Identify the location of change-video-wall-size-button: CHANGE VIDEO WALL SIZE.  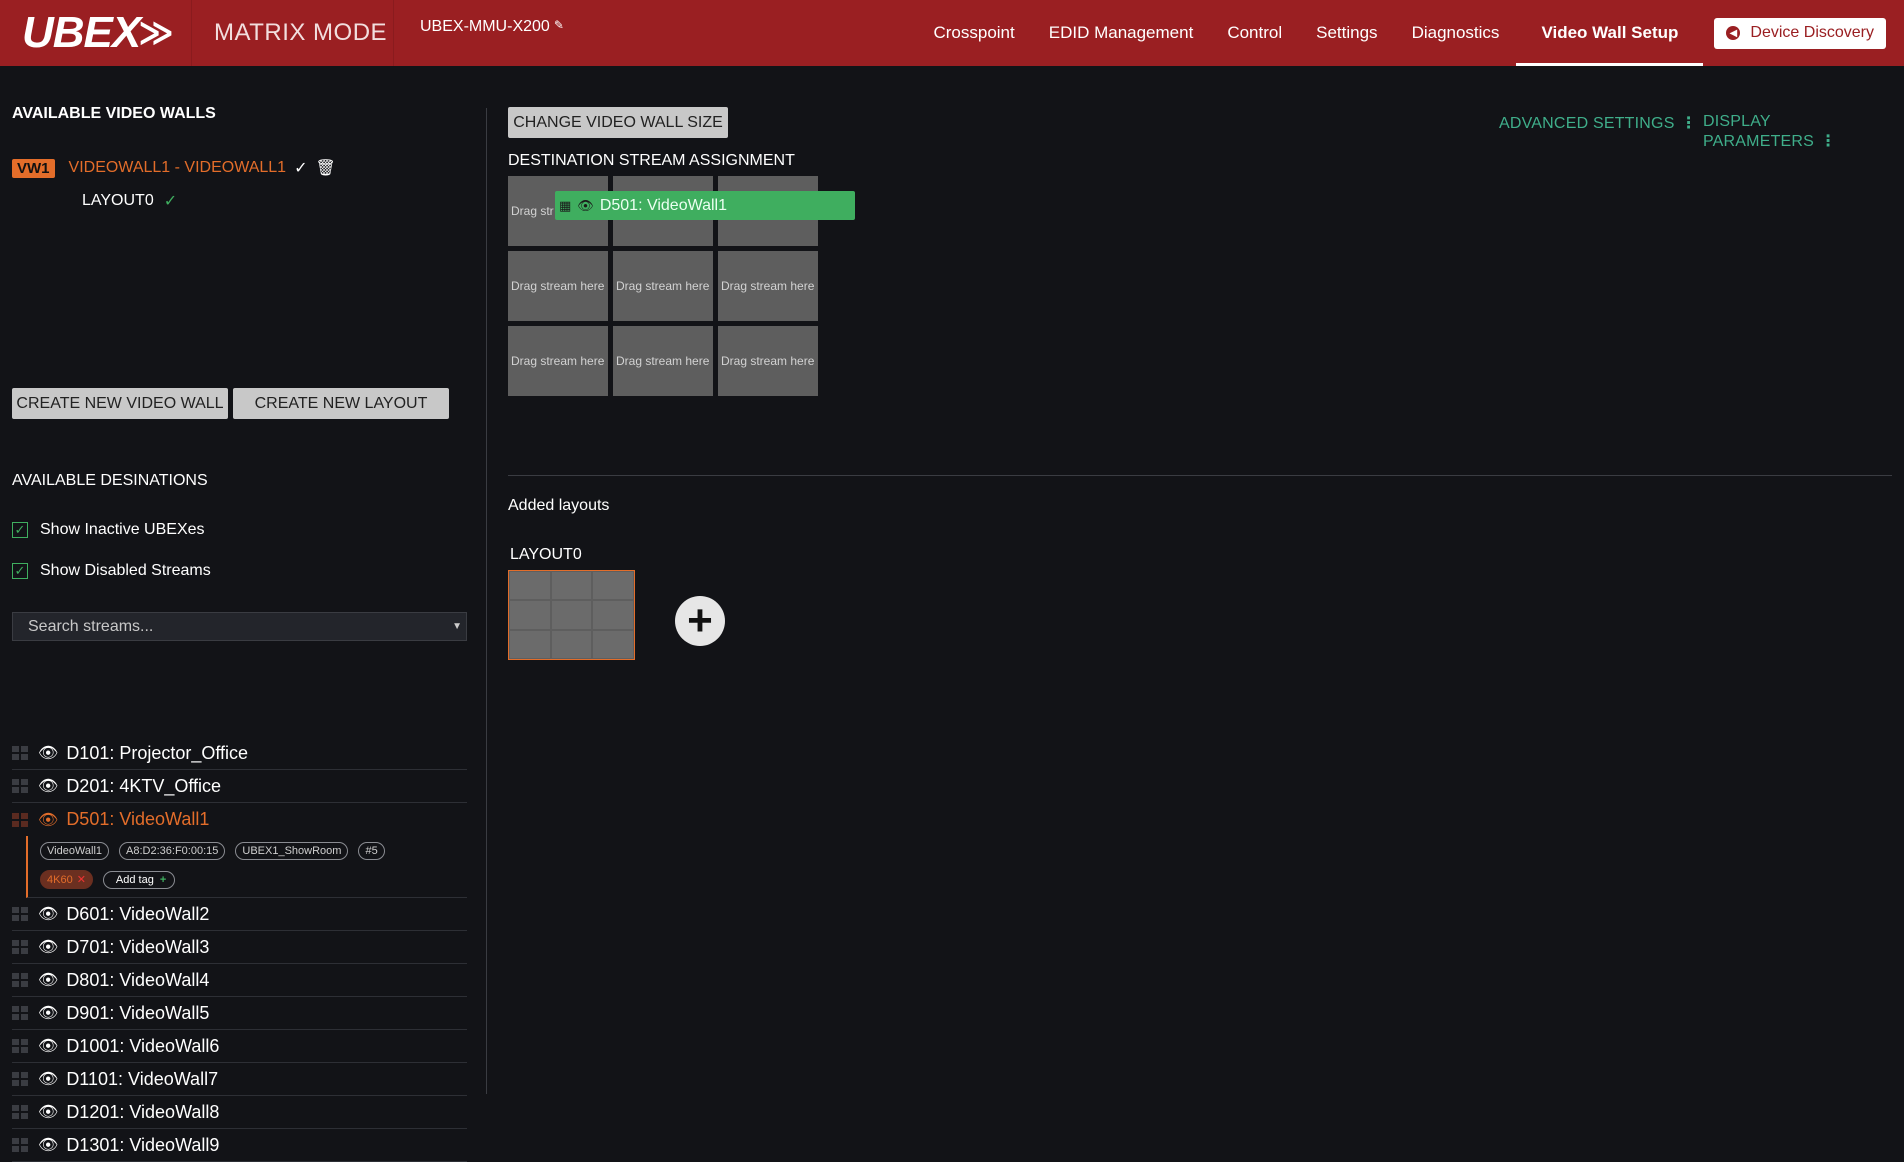
(618, 122).